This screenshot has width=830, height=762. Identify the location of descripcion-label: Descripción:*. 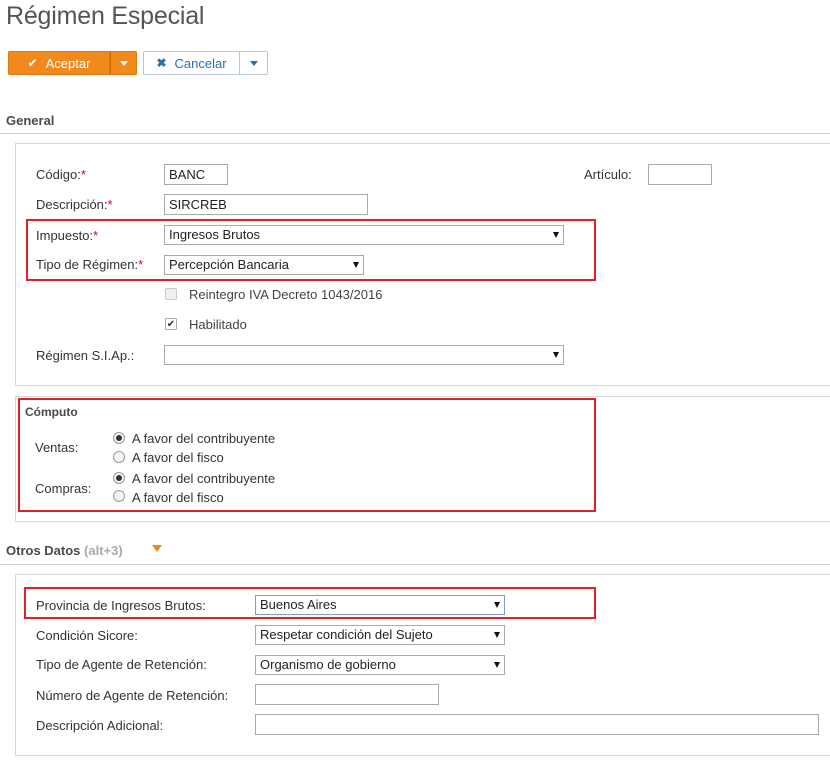
(74, 204).